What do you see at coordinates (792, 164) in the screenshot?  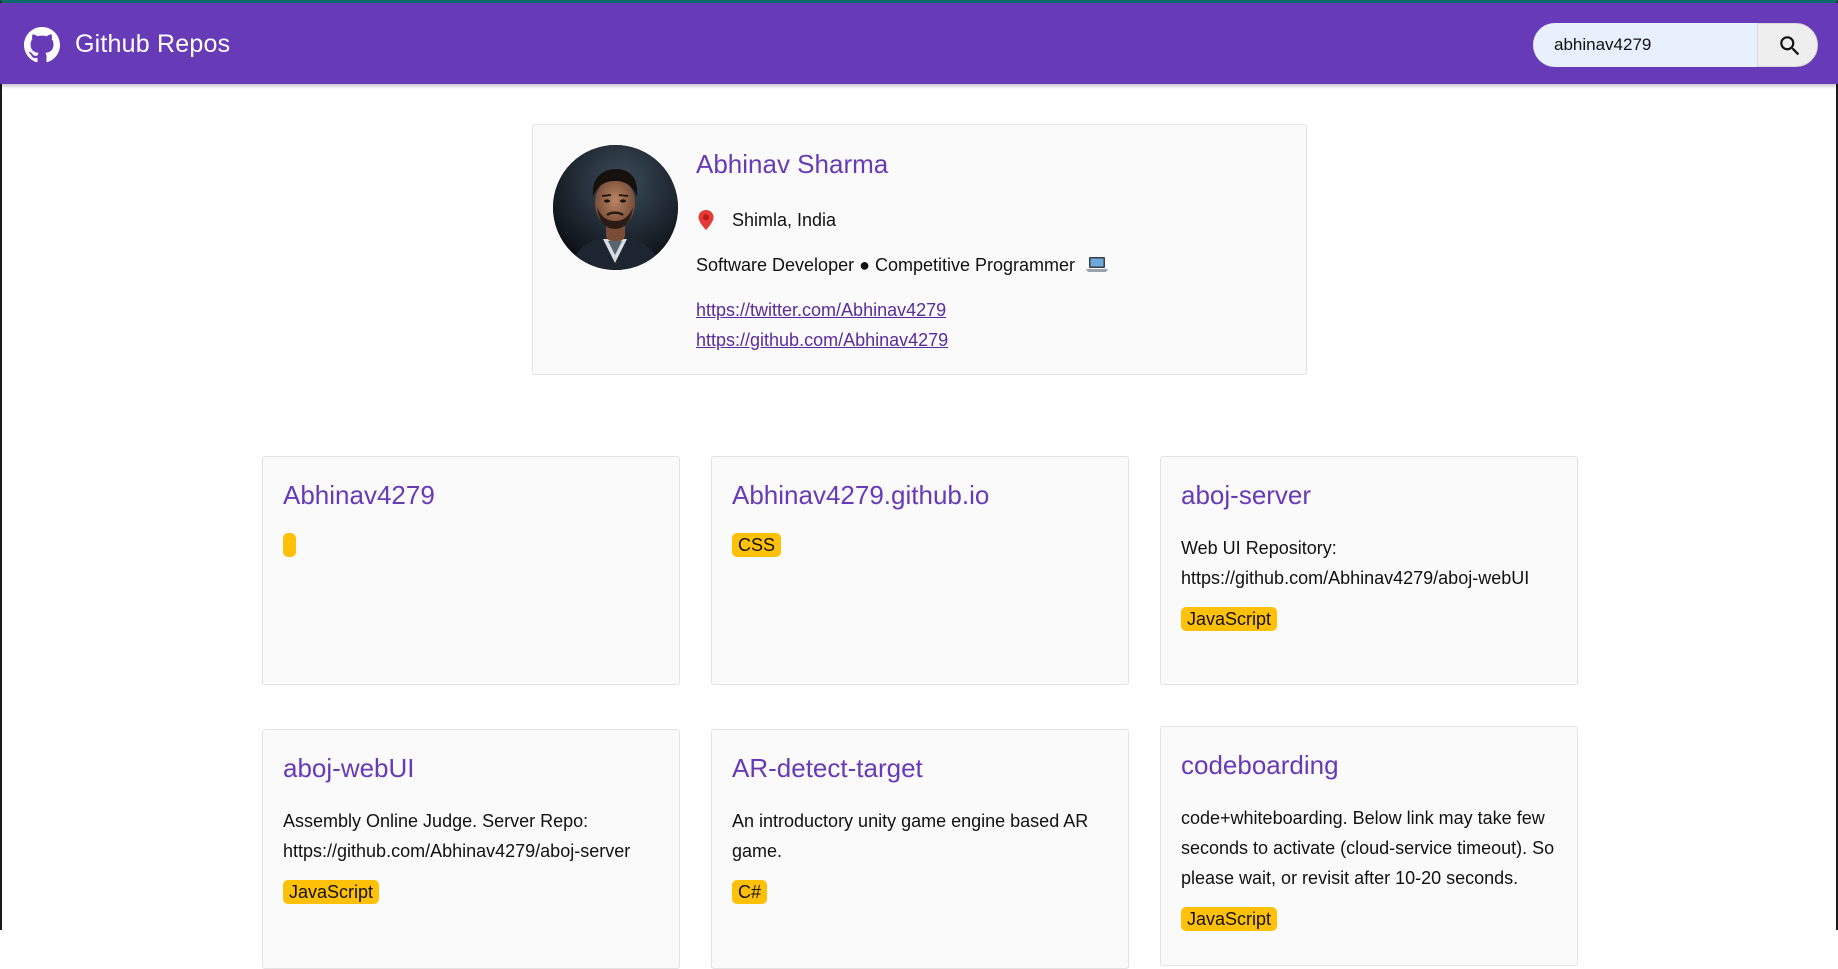 I see `profile-name: Abhinav Sharma` at bounding box center [792, 164].